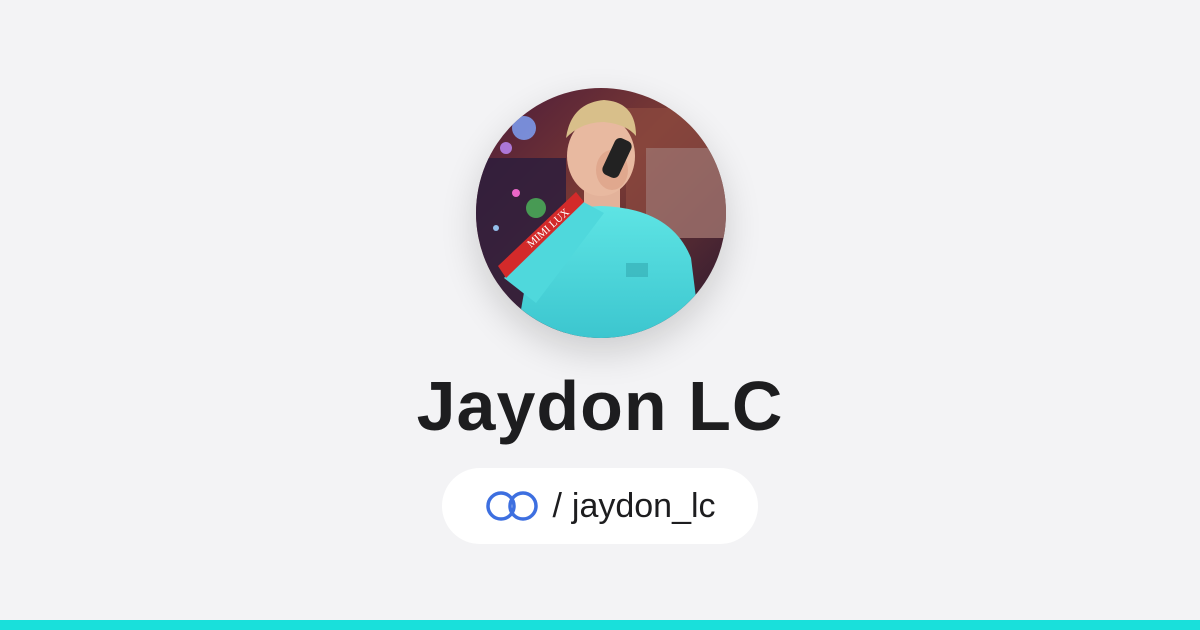  I want to click on profile-handle: jaydon_lc, so click(643, 506).